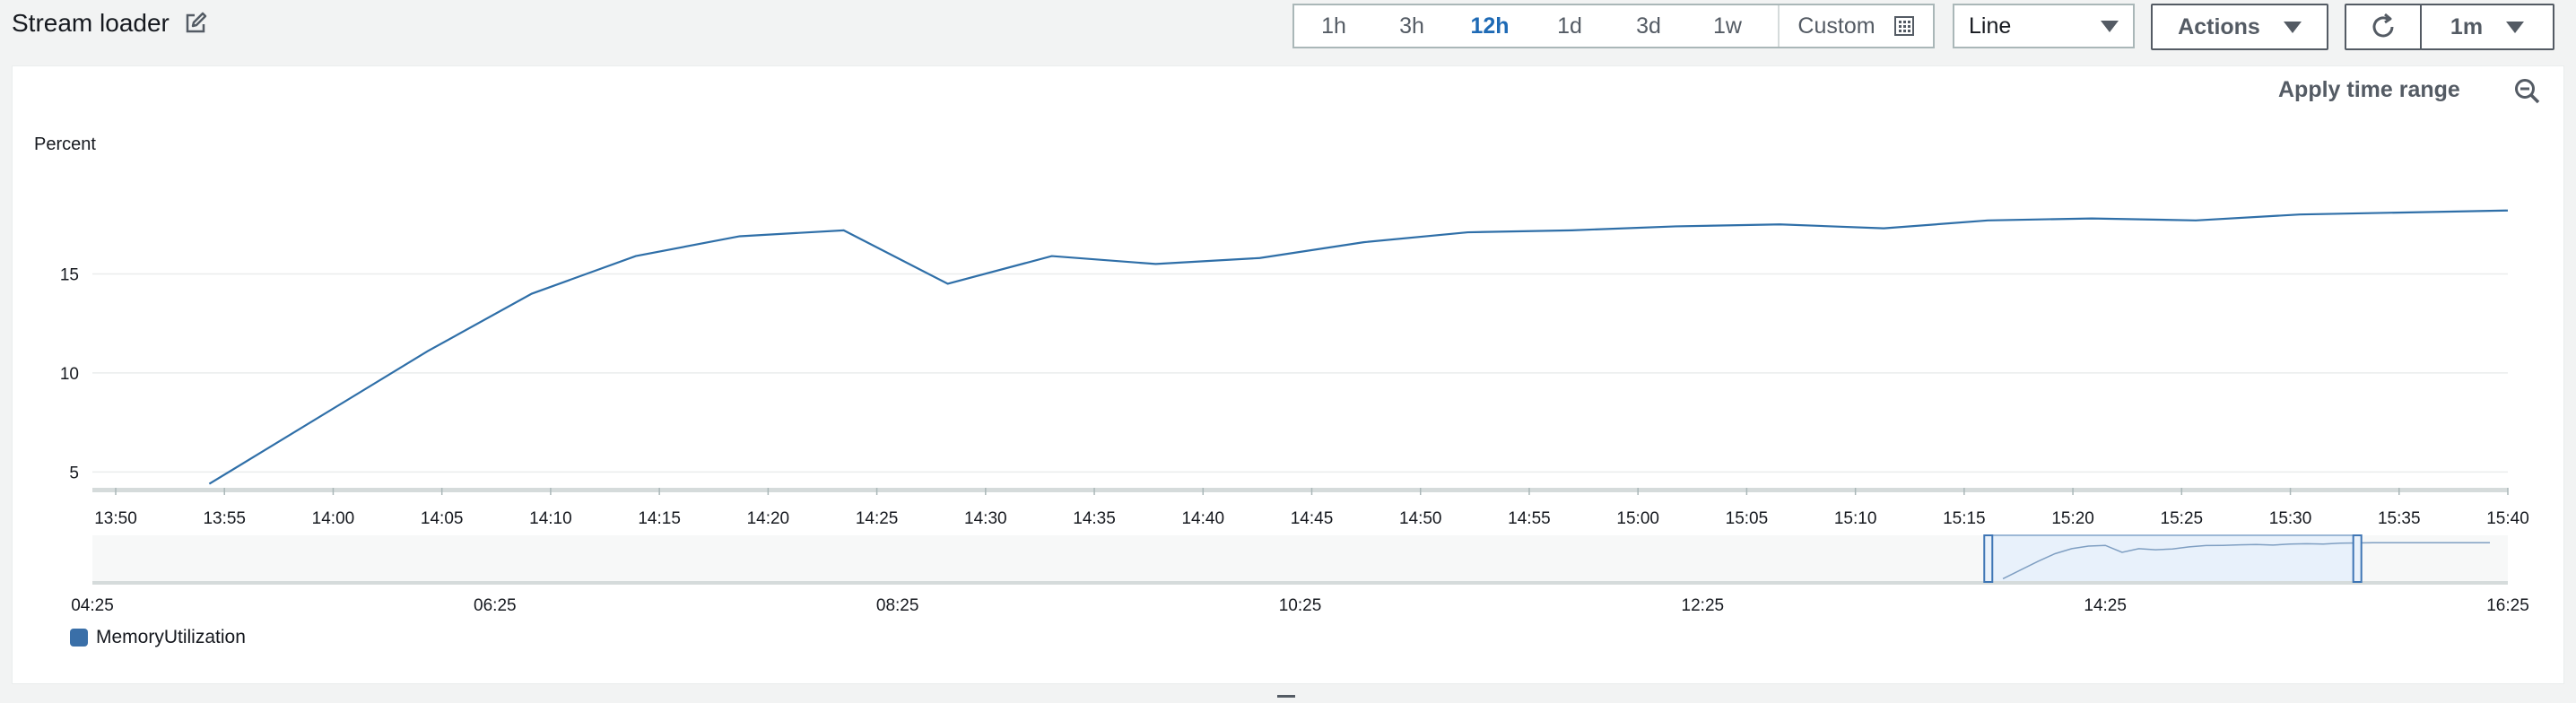  What do you see at coordinates (224, 518) in the screenshot?
I see `x-tick-label: 13:55` at bounding box center [224, 518].